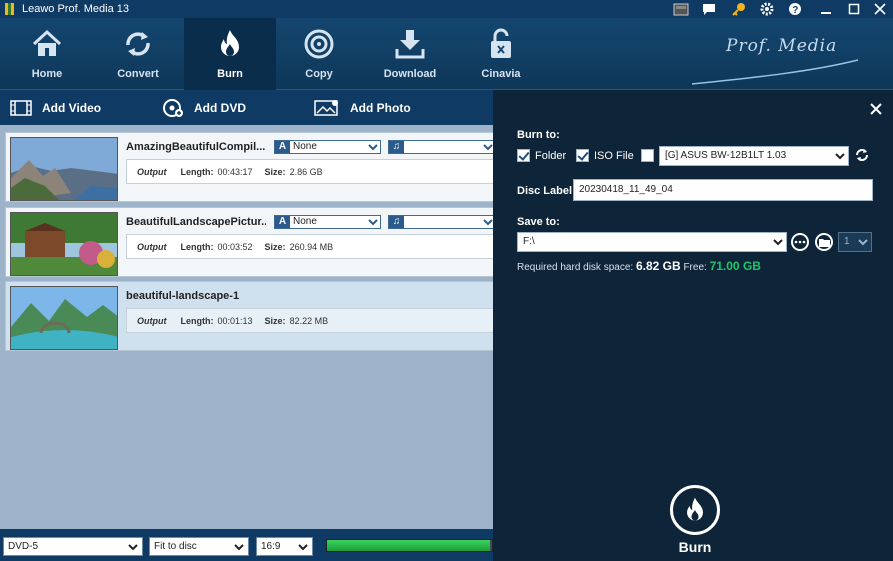 The height and width of the screenshot is (561, 893). I want to click on copies-select: 1, so click(855, 242).